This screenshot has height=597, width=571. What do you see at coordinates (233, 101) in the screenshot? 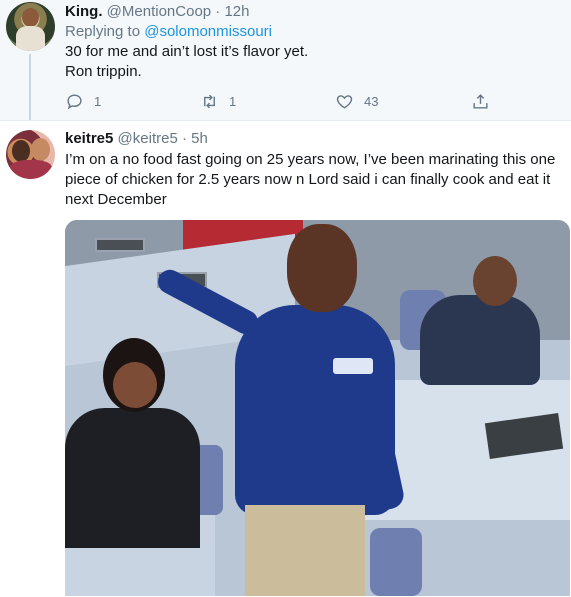
I see `retweet-count: 1` at bounding box center [233, 101].